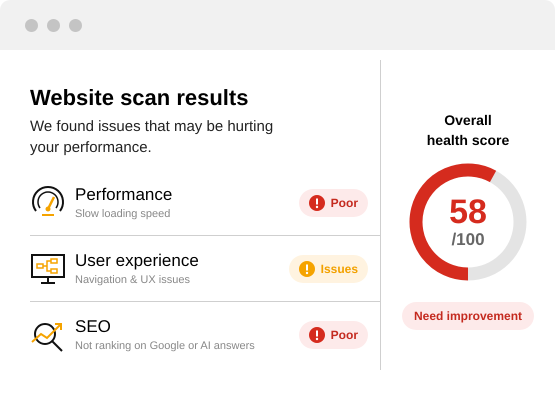  What do you see at coordinates (124, 195) in the screenshot?
I see `check-name: Performance` at bounding box center [124, 195].